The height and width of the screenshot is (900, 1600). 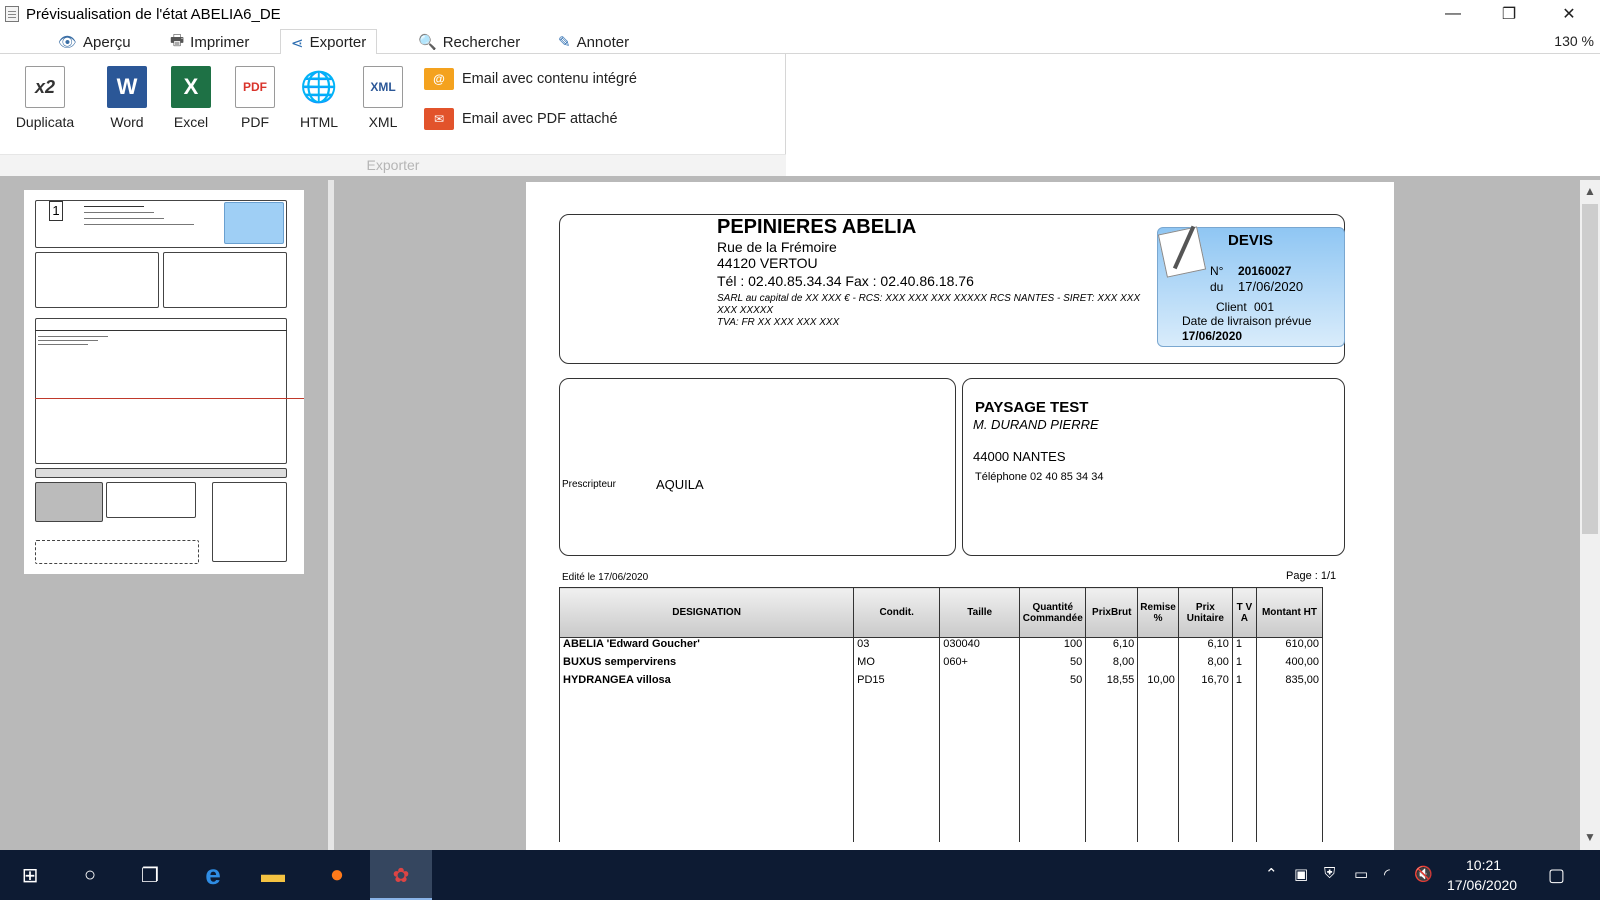 I want to click on excel-export-button: X Excel, so click(x=191, y=98).